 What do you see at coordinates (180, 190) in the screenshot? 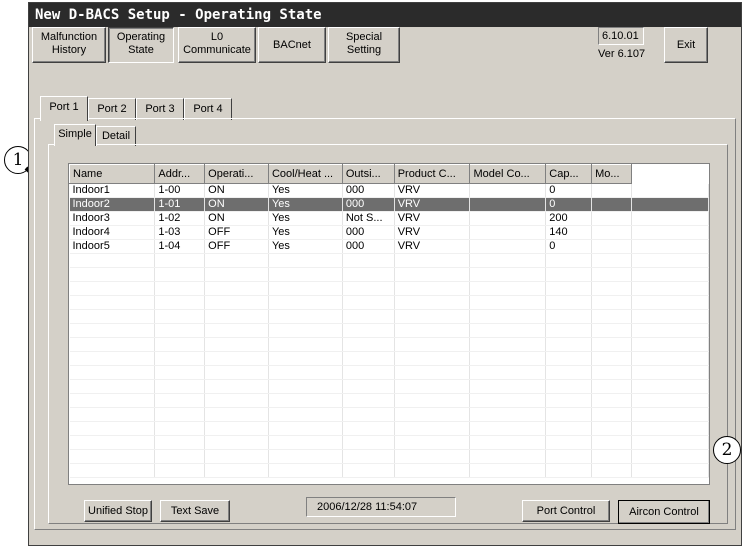
I see `table-cell: 1-00` at bounding box center [180, 190].